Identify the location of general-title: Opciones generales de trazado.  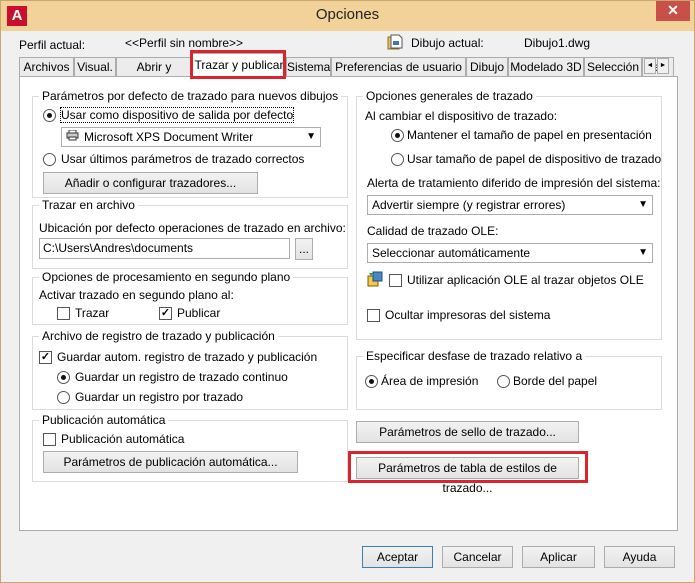
(449, 96).